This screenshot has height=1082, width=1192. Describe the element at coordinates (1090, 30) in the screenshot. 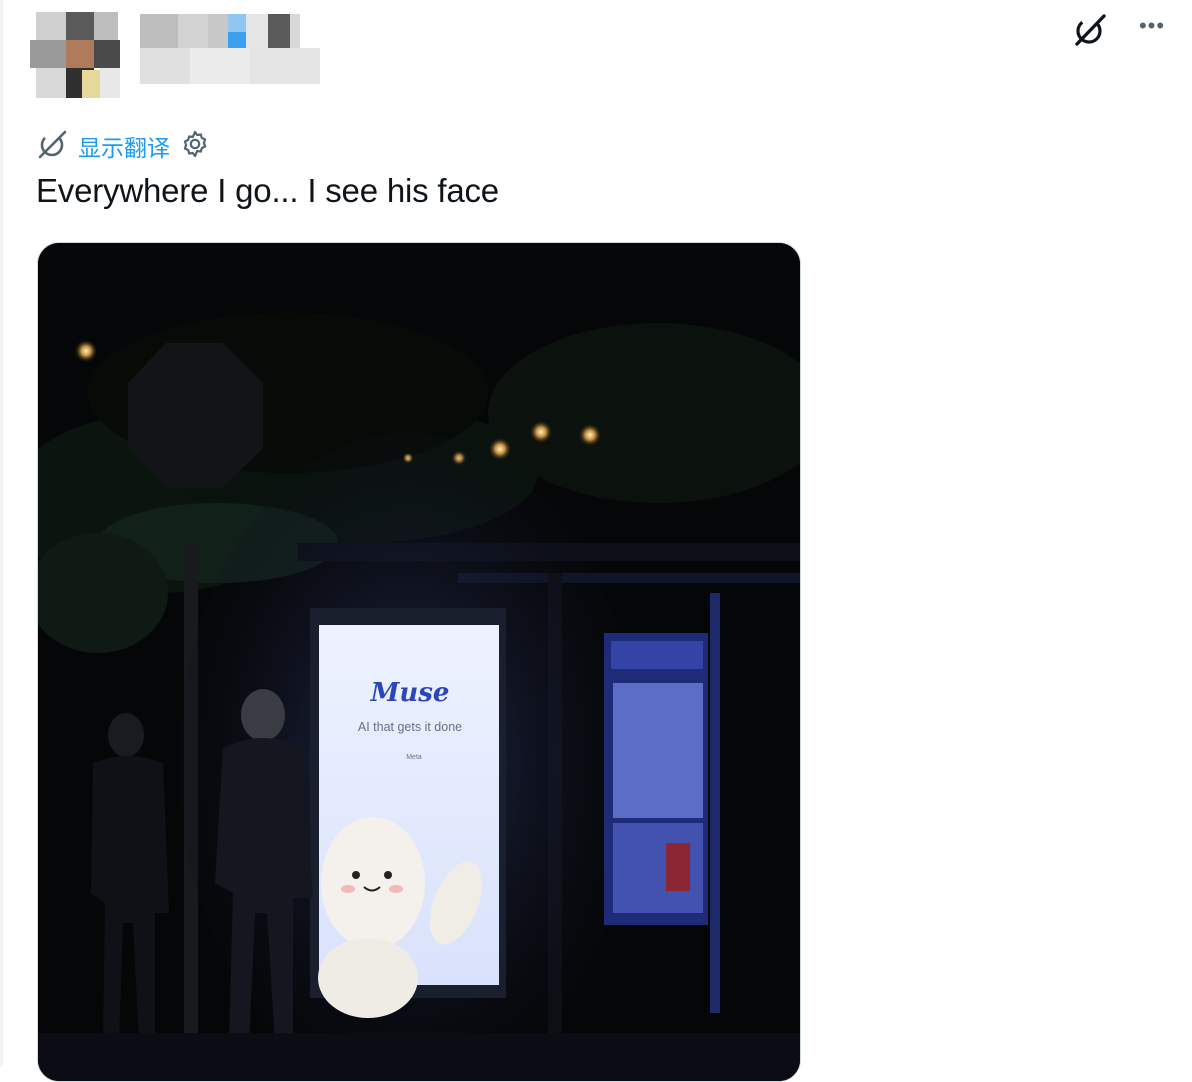

I see `grok-icon` at that location.